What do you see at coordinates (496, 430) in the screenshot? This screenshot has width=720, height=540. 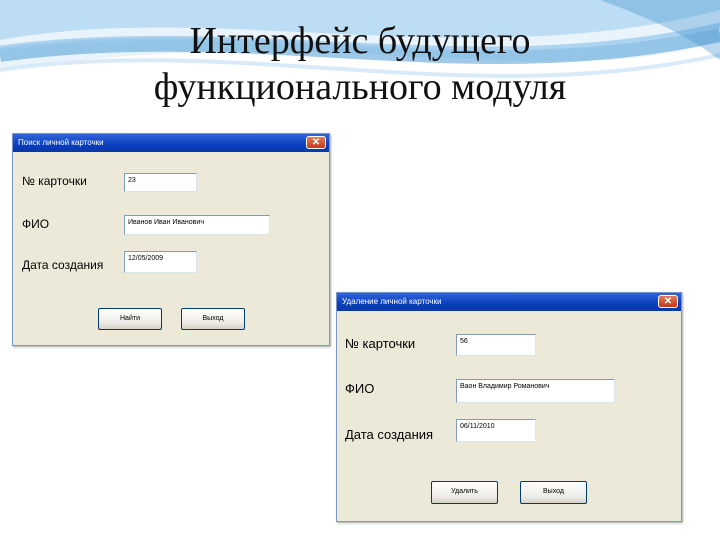 I see `created-date-input: 06/11/2010` at bounding box center [496, 430].